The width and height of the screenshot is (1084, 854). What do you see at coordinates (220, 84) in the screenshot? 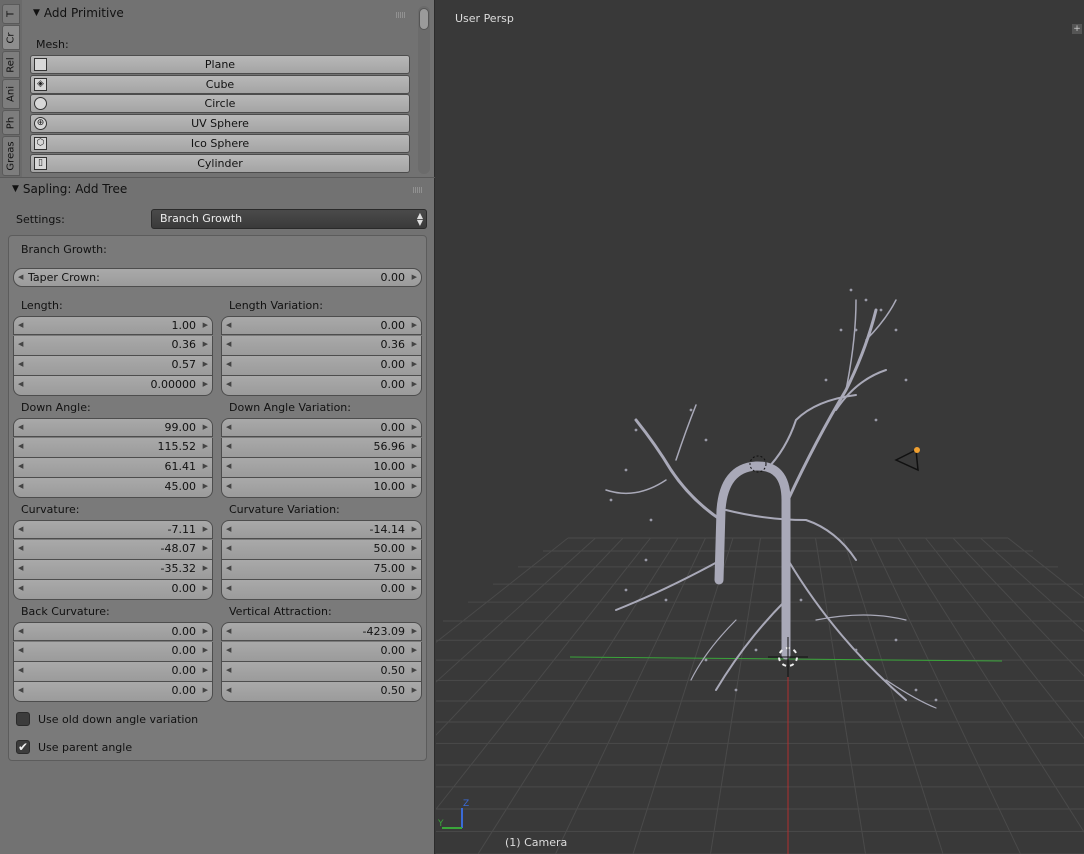
I see `add-cube-button: ◈ Cube` at bounding box center [220, 84].